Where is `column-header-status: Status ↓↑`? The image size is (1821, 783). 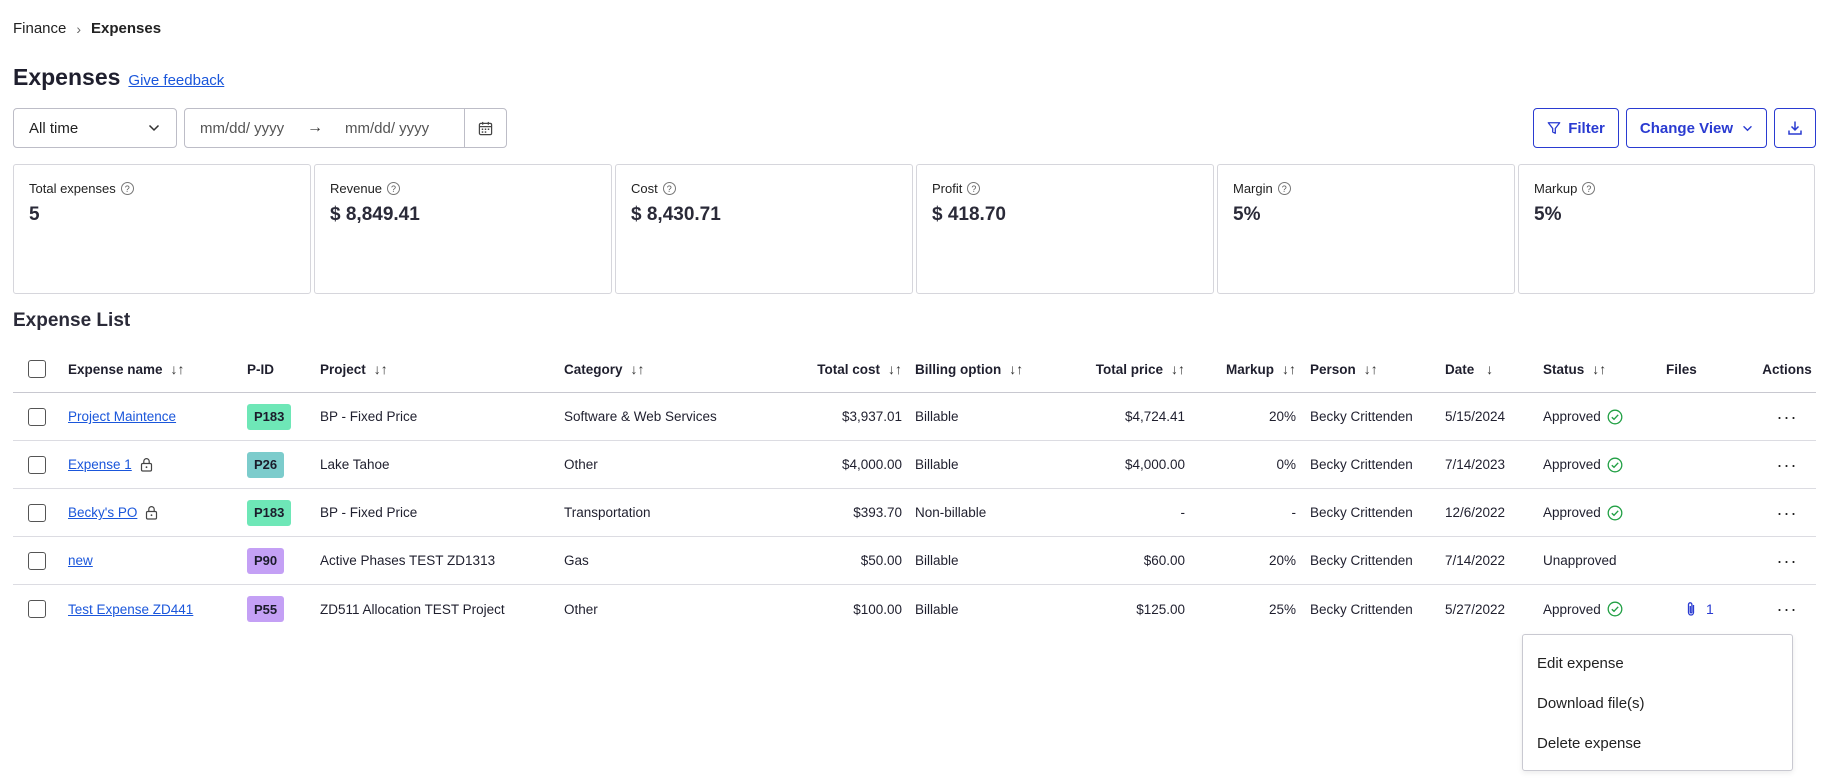
column-header-status: Status ↓↑ is located at coordinates (1604, 369).